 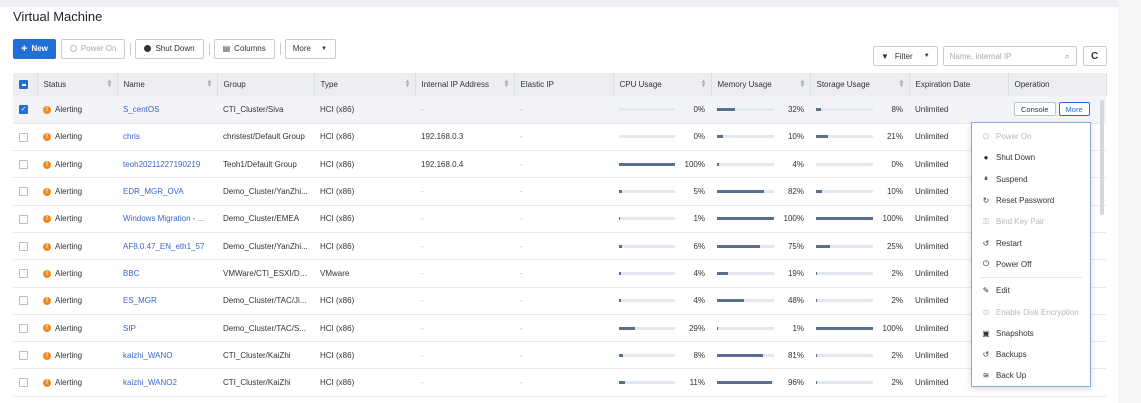 I want to click on col-label: Expiration Date, so click(x=943, y=84).